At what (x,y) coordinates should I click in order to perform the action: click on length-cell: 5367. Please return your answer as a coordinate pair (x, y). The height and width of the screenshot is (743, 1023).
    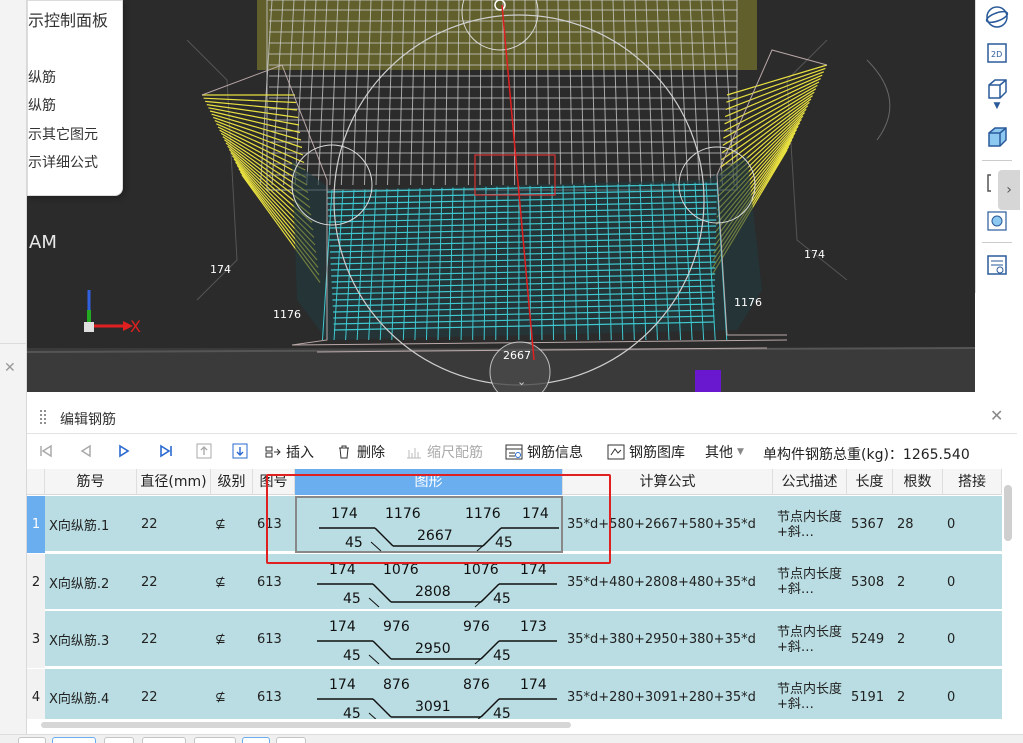
    Looking at the image, I should click on (870, 524).